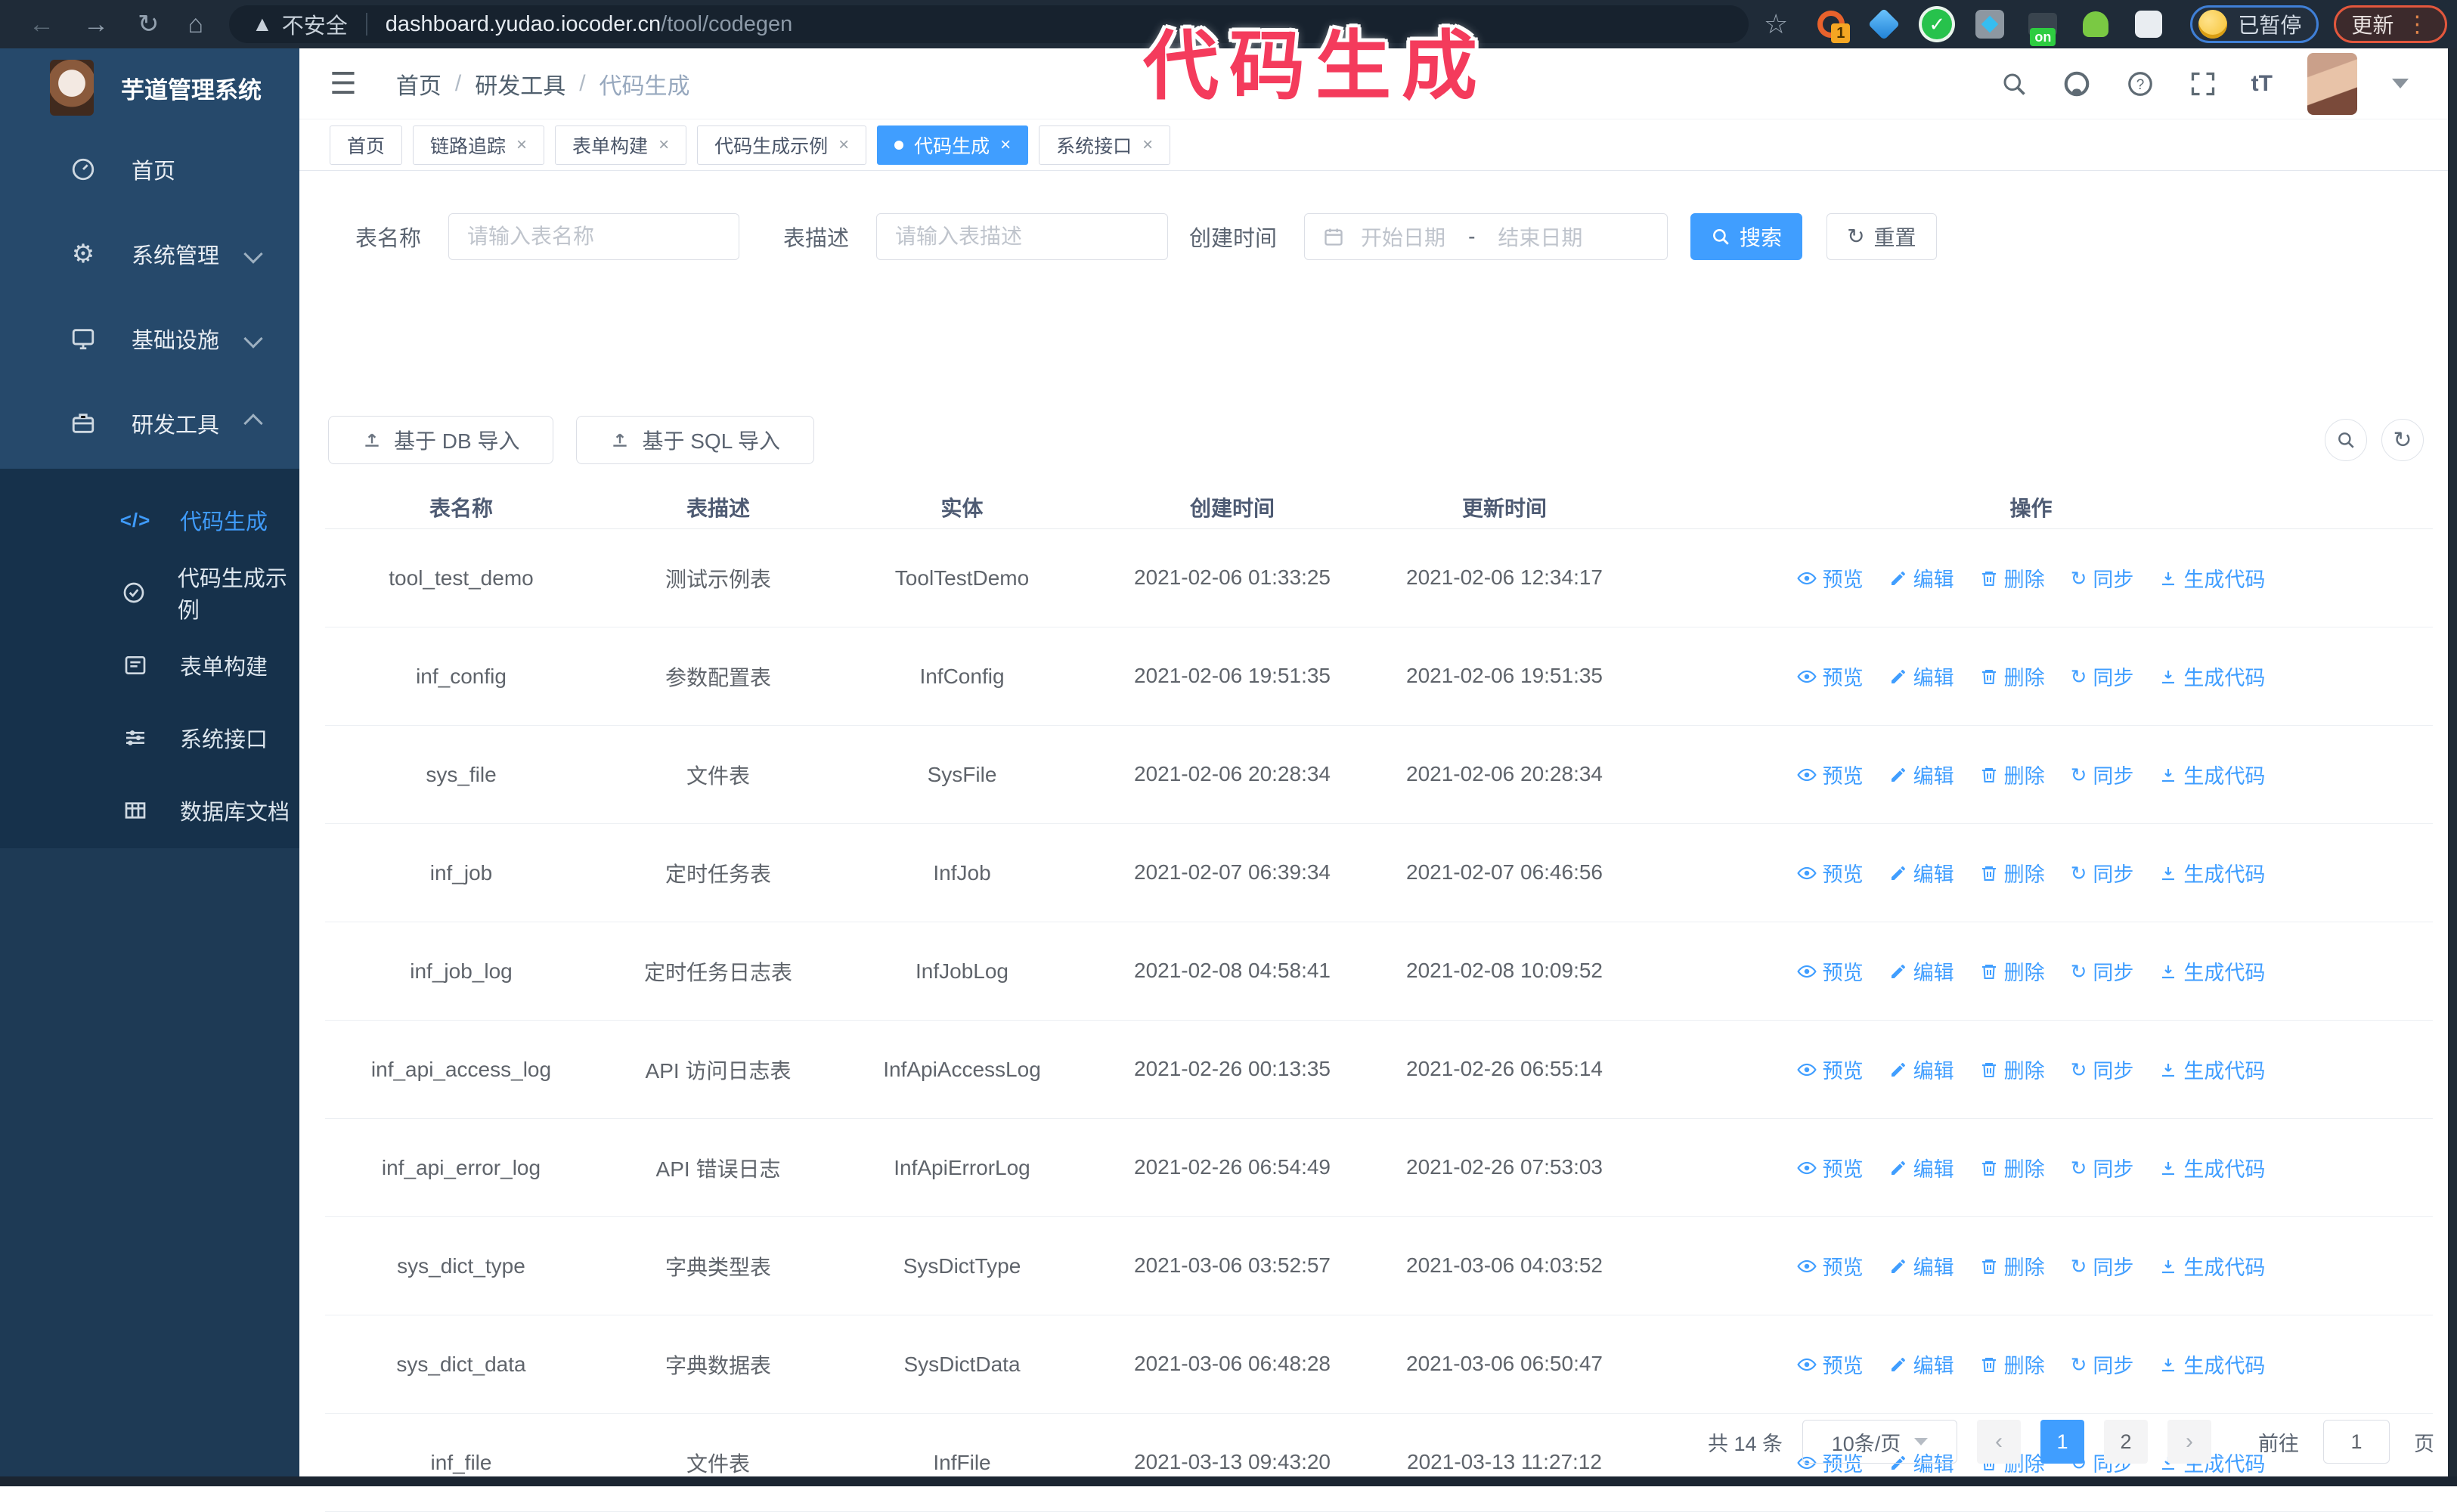  Describe the element at coordinates (2332, 83) in the screenshot. I see `user-avatar` at that location.